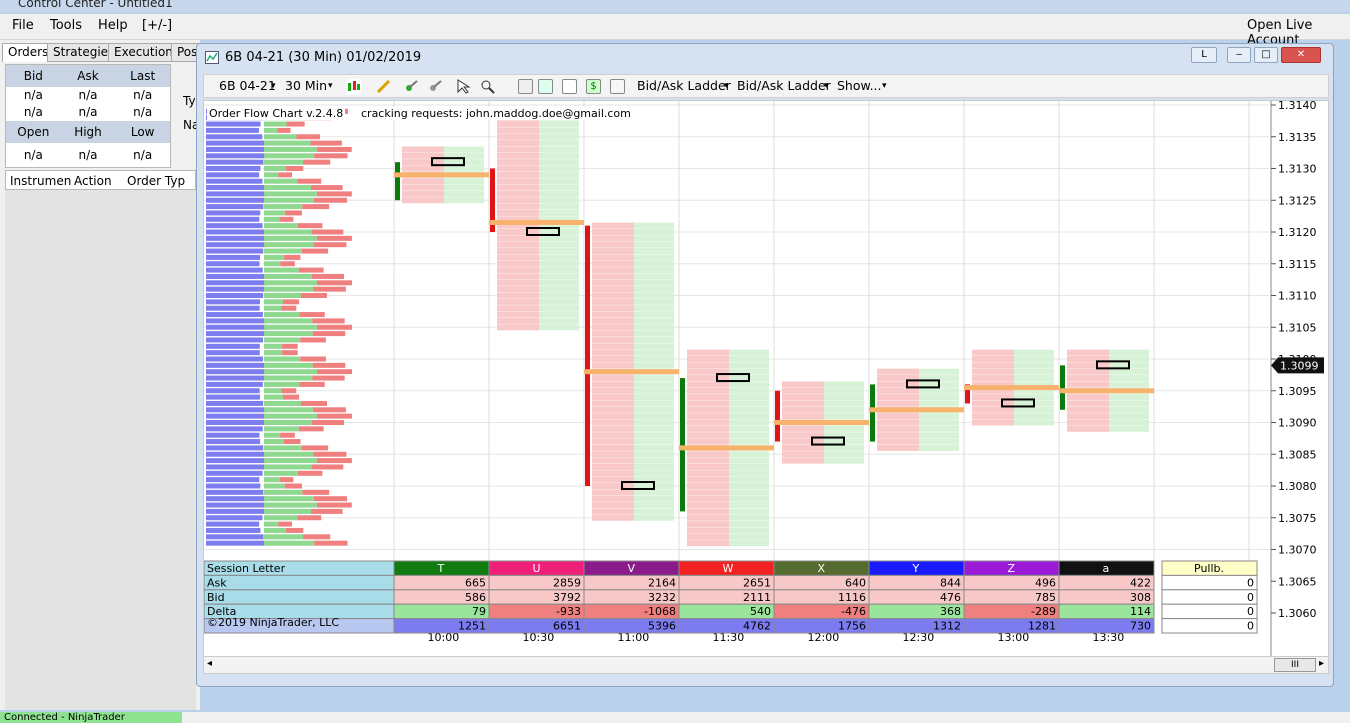 The image size is (1350, 723). What do you see at coordinates (684, 85) in the screenshot?
I see `bid-ask-ladder-menu-1: Bid/Ask Ladder` at bounding box center [684, 85].